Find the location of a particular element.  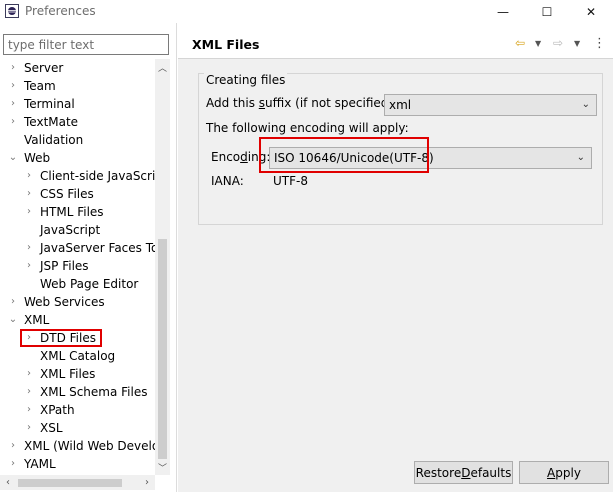

minimize-button: — is located at coordinates (503, 11).